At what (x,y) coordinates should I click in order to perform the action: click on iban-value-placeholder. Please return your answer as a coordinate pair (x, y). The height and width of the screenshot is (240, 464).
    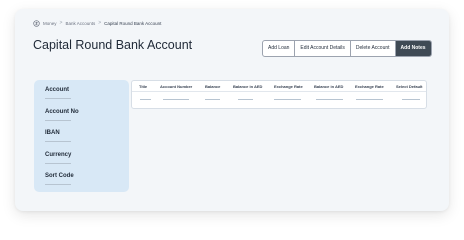
    Looking at the image, I should click on (58, 141).